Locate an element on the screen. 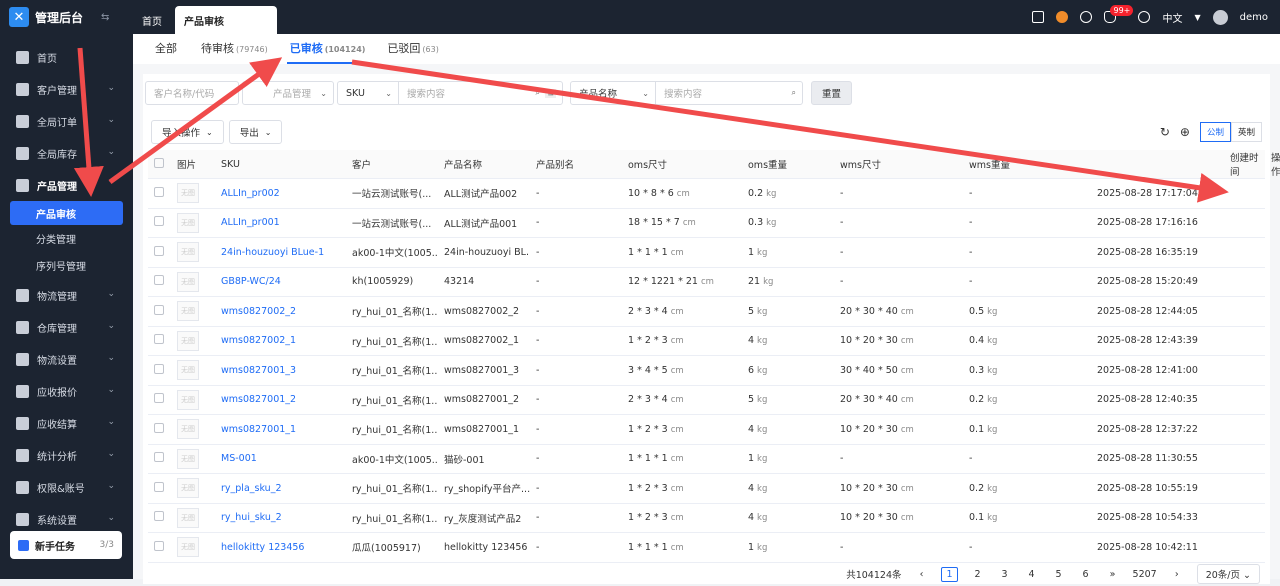  sidebar-item-3: 全局库存 ⌄ is located at coordinates (66, 153).